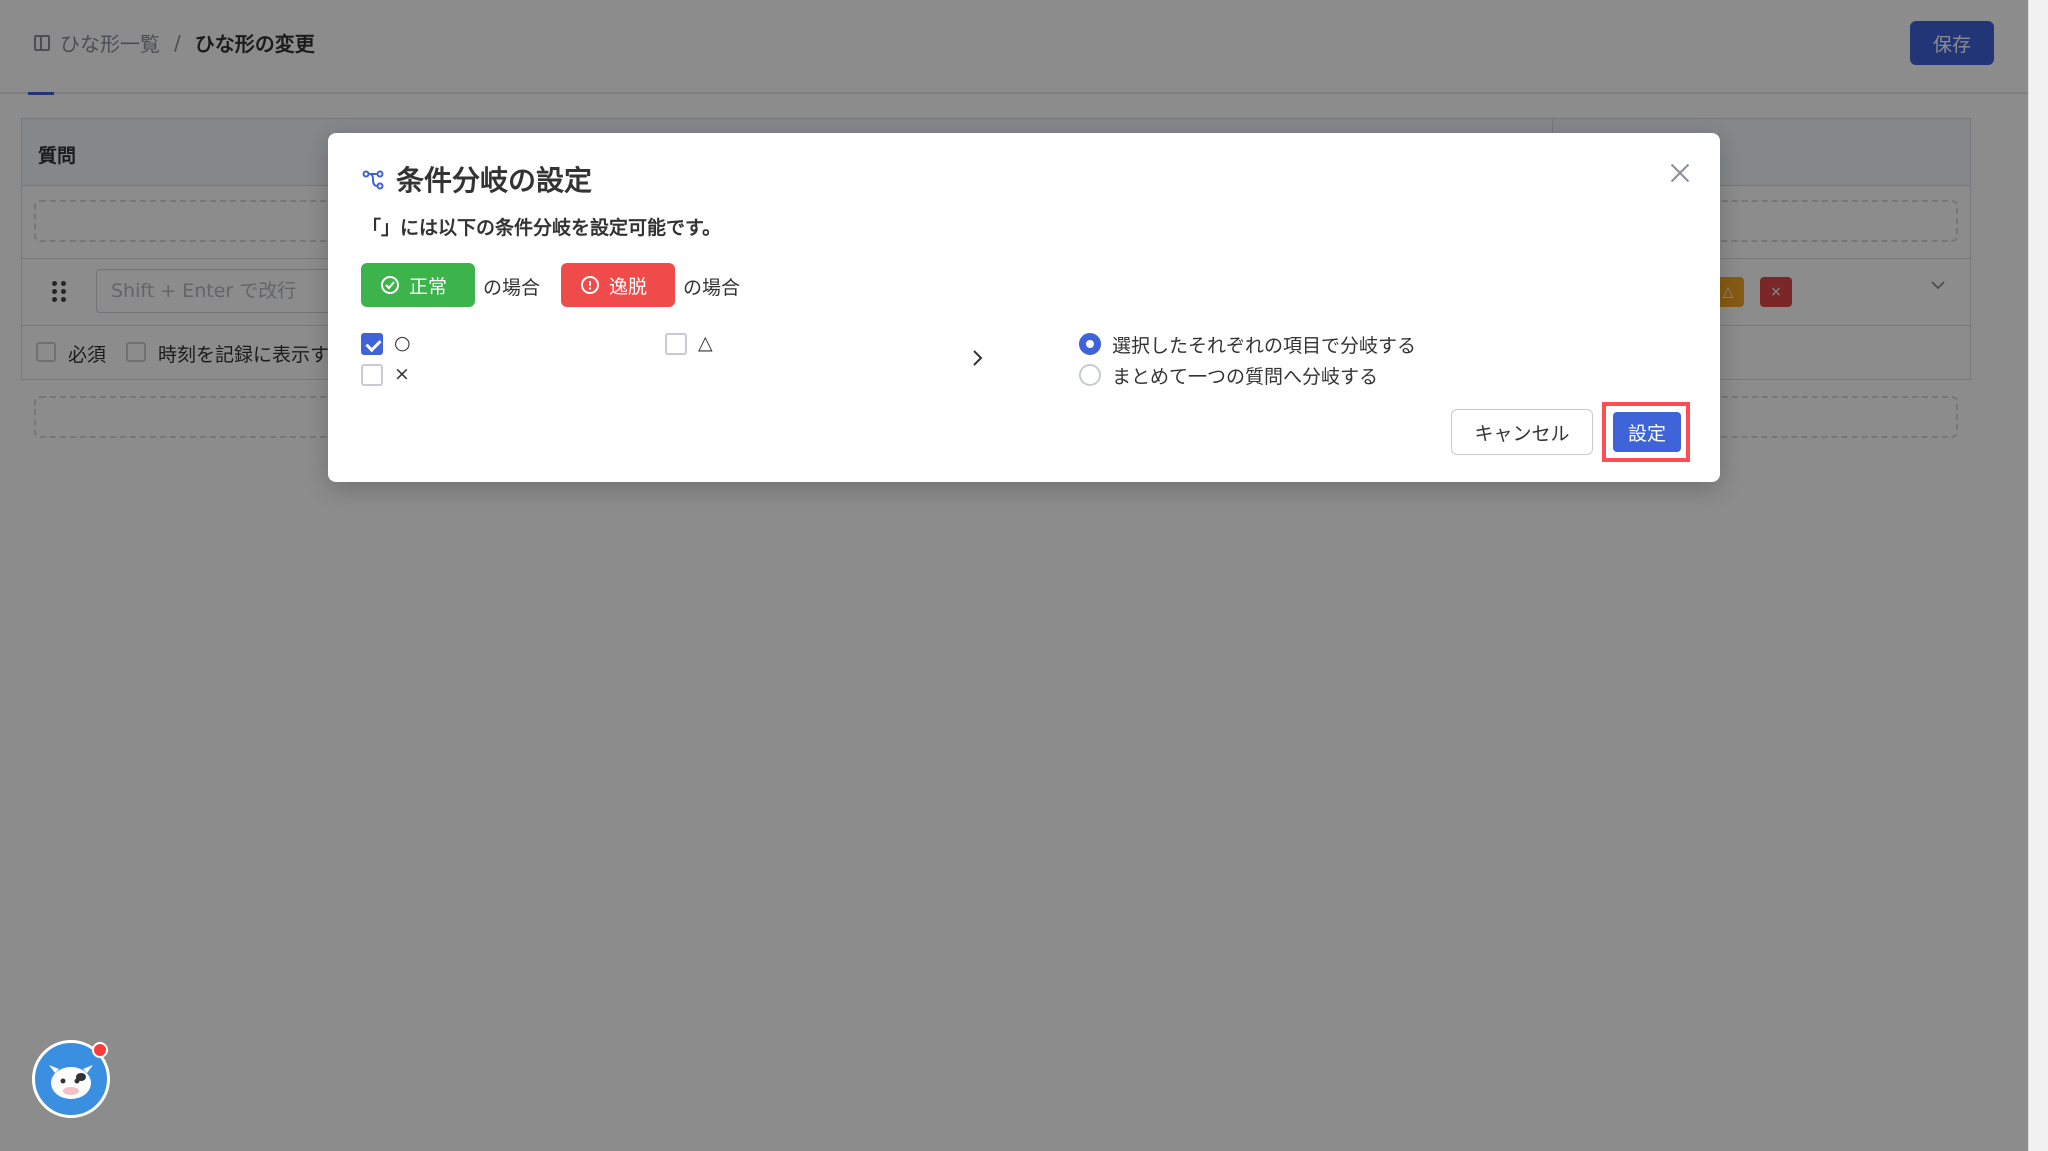 The width and height of the screenshot is (2048, 1151). What do you see at coordinates (428, 286) in the screenshot?
I see `normal-case-label: 正常` at bounding box center [428, 286].